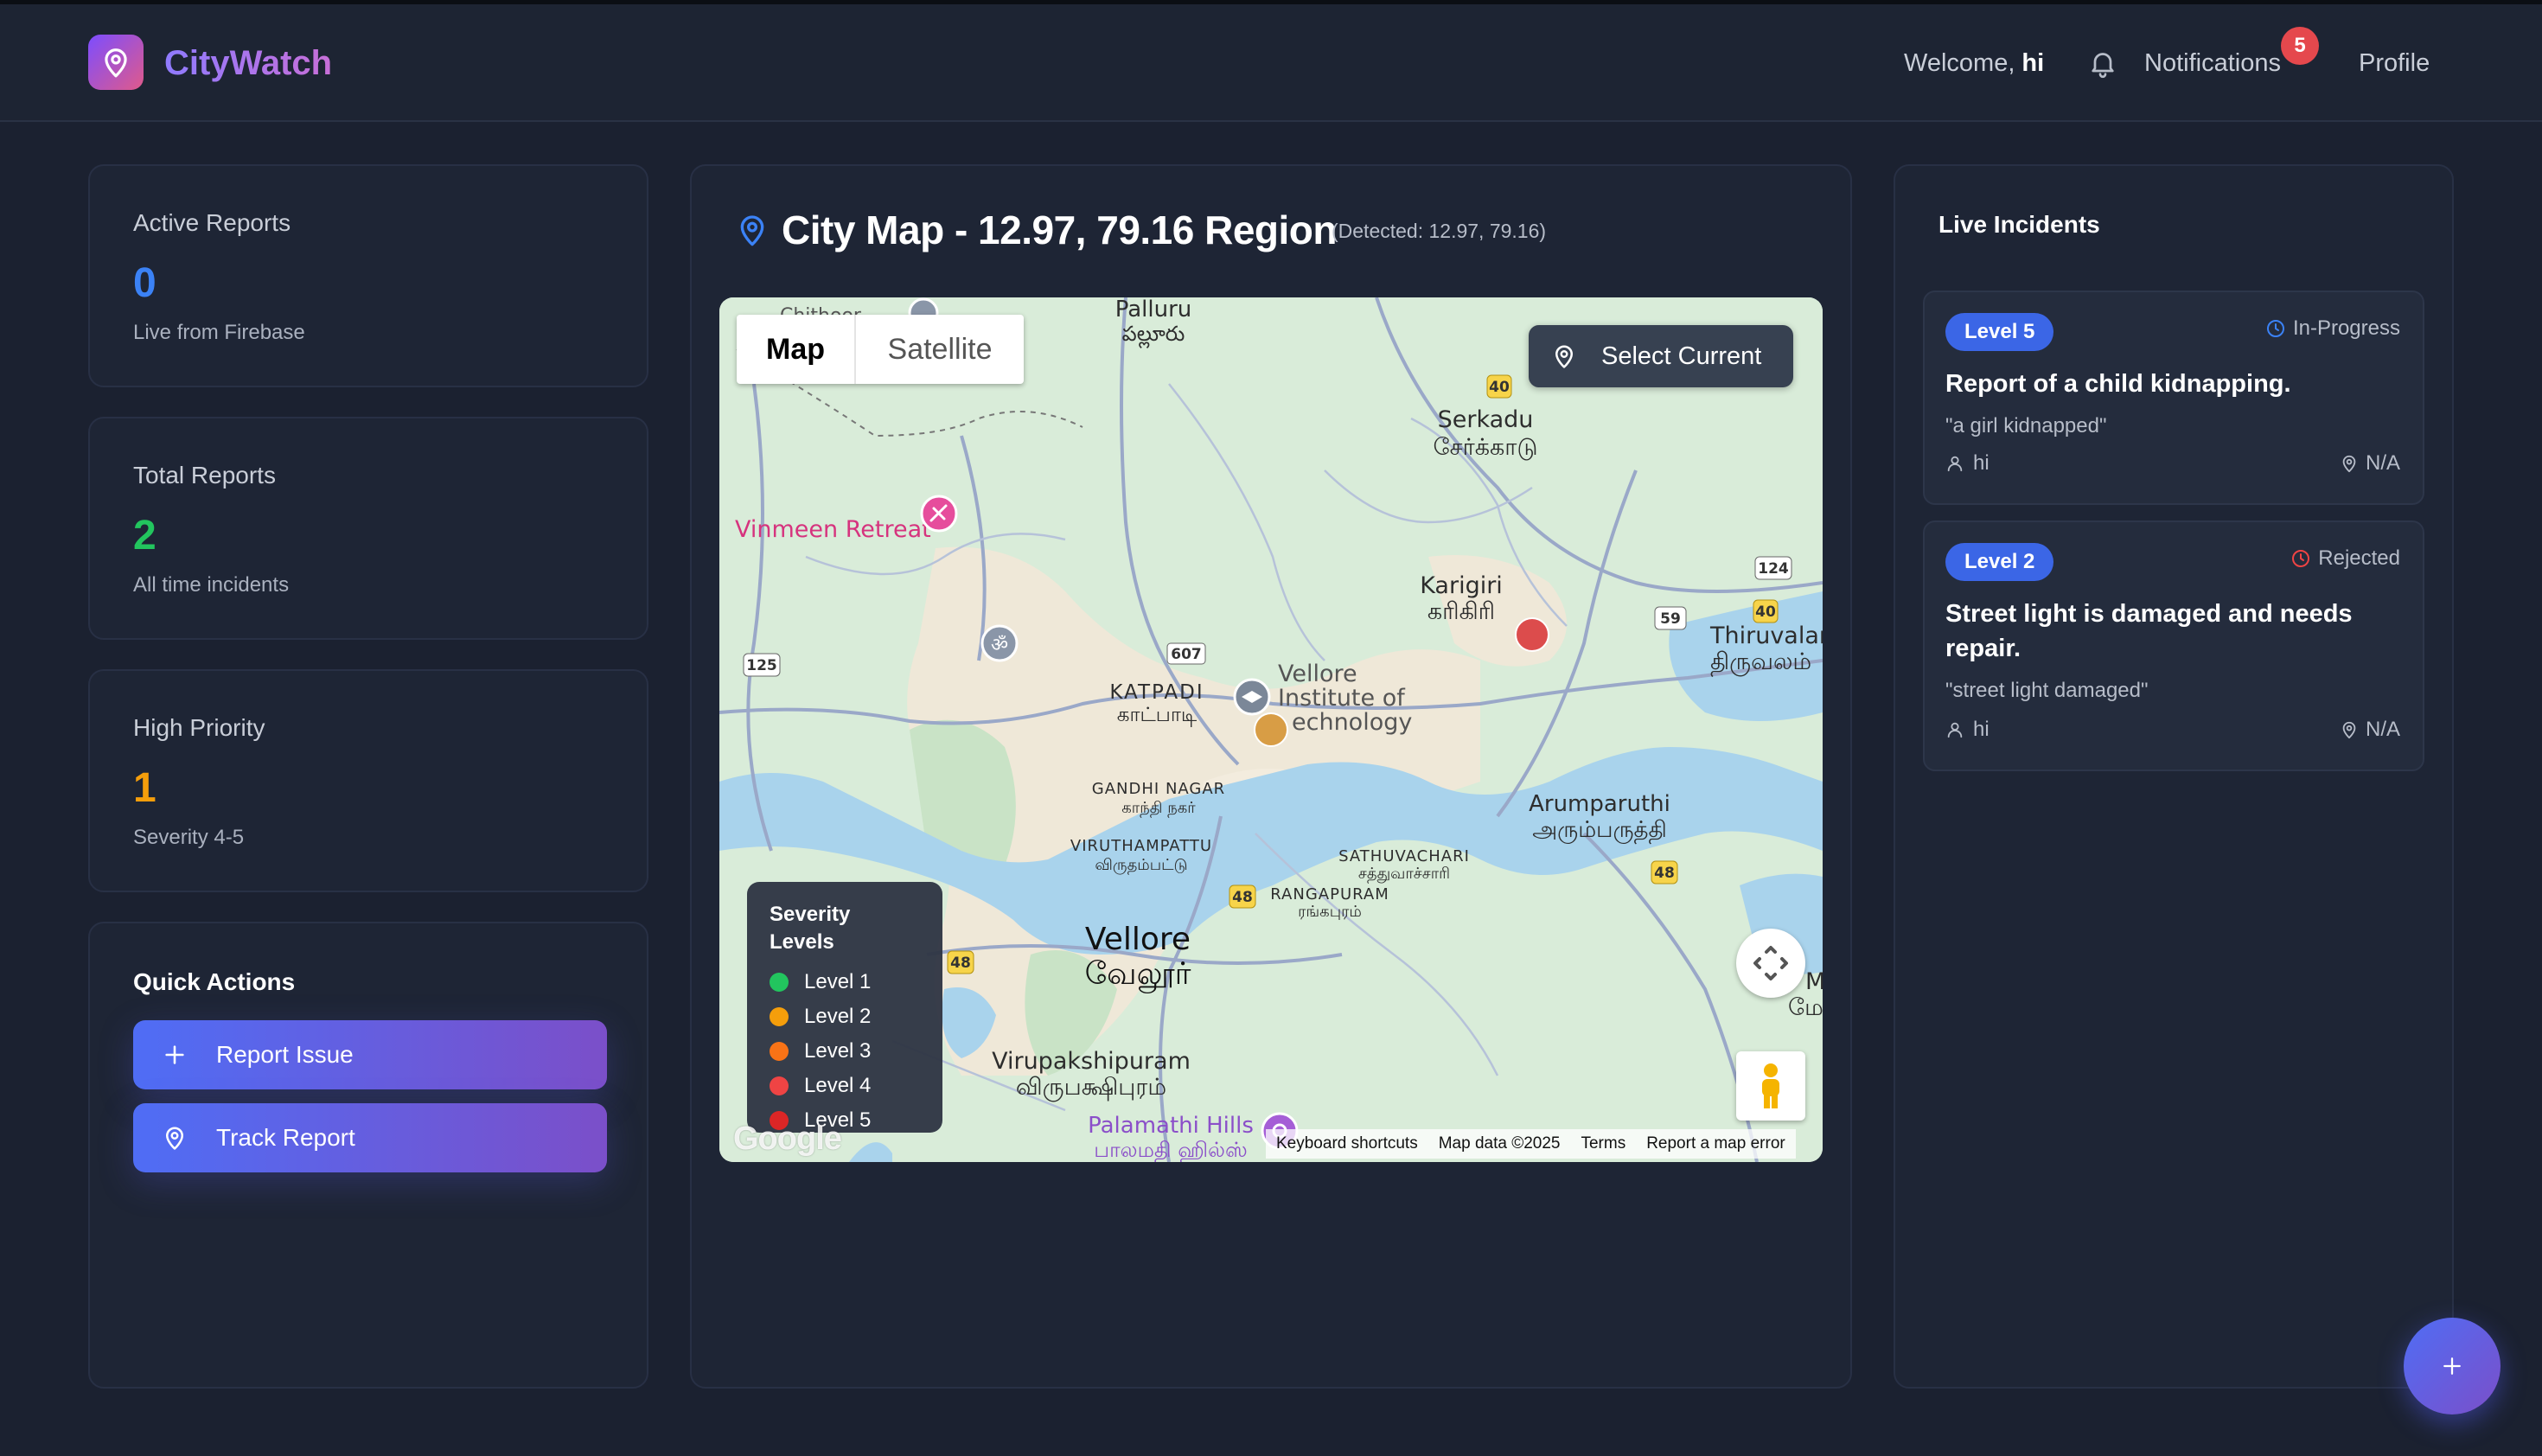 Image resolution: width=2542 pixels, height=1456 pixels. I want to click on legend-title: Severity Levels, so click(810, 929).